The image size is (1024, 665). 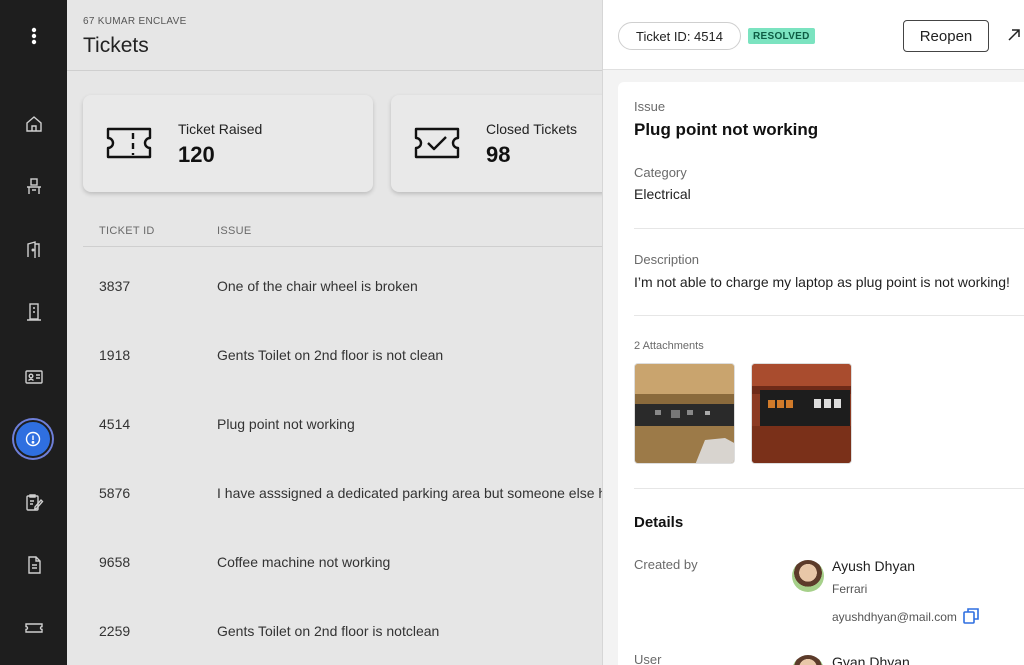 I want to click on attachments-label: 2 Attachments, so click(x=669, y=346).